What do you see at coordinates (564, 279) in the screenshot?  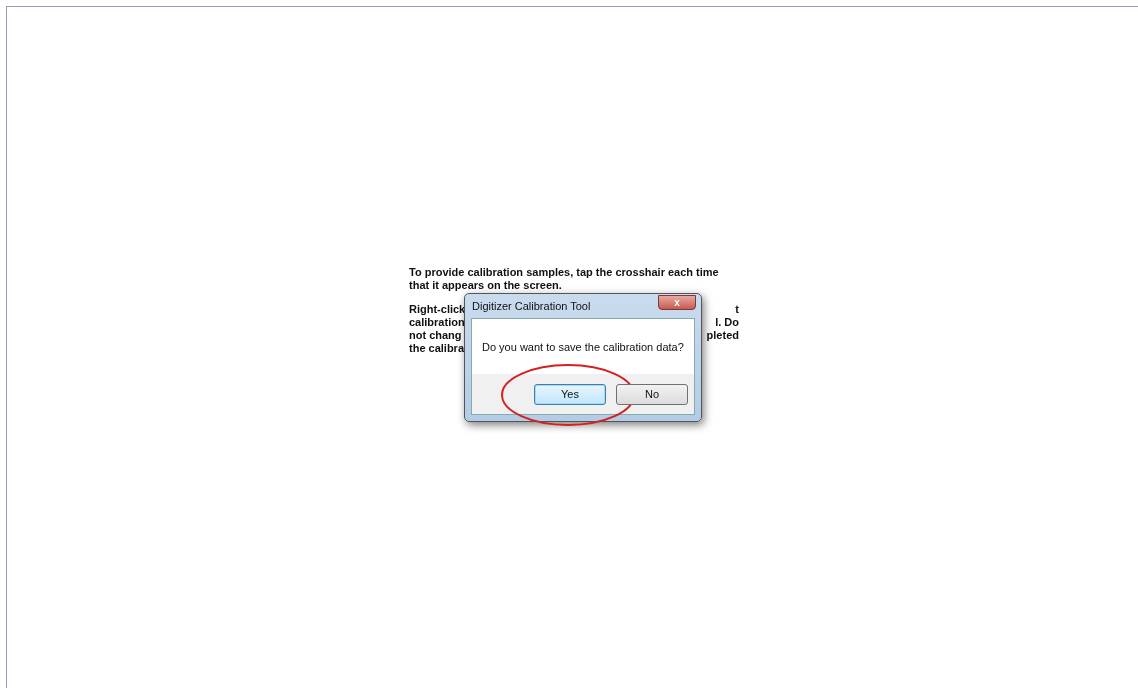 I see `instruction-text: To provide calibration samples, tap the crosshair each time that it appears on the screen.` at bounding box center [564, 279].